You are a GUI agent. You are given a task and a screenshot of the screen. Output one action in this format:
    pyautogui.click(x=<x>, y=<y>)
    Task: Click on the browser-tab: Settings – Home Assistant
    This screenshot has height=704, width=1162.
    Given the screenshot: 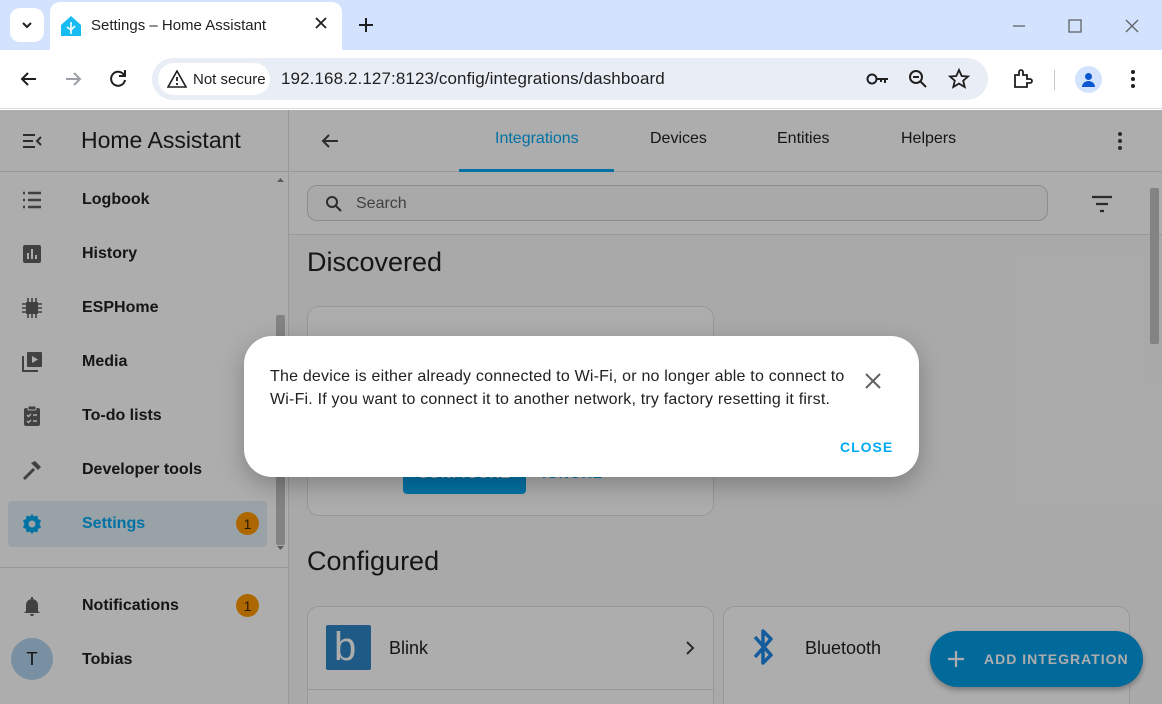 What is the action you would take?
    pyautogui.click(x=196, y=26)
    